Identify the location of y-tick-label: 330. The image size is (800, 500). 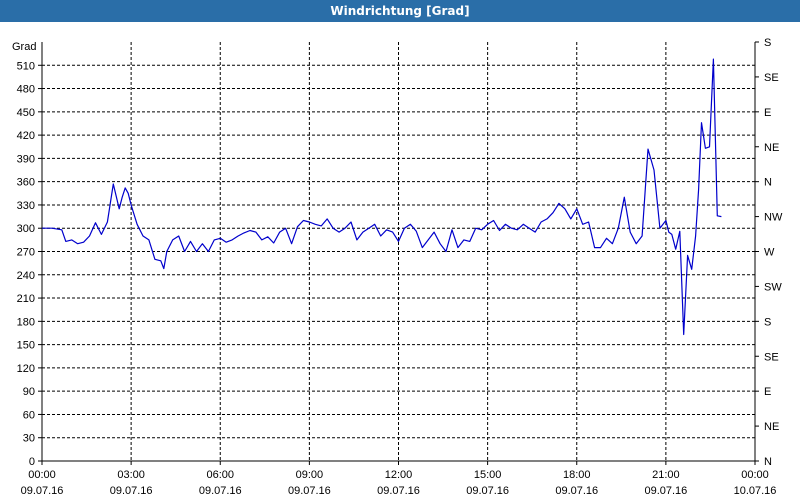
(26, 206).